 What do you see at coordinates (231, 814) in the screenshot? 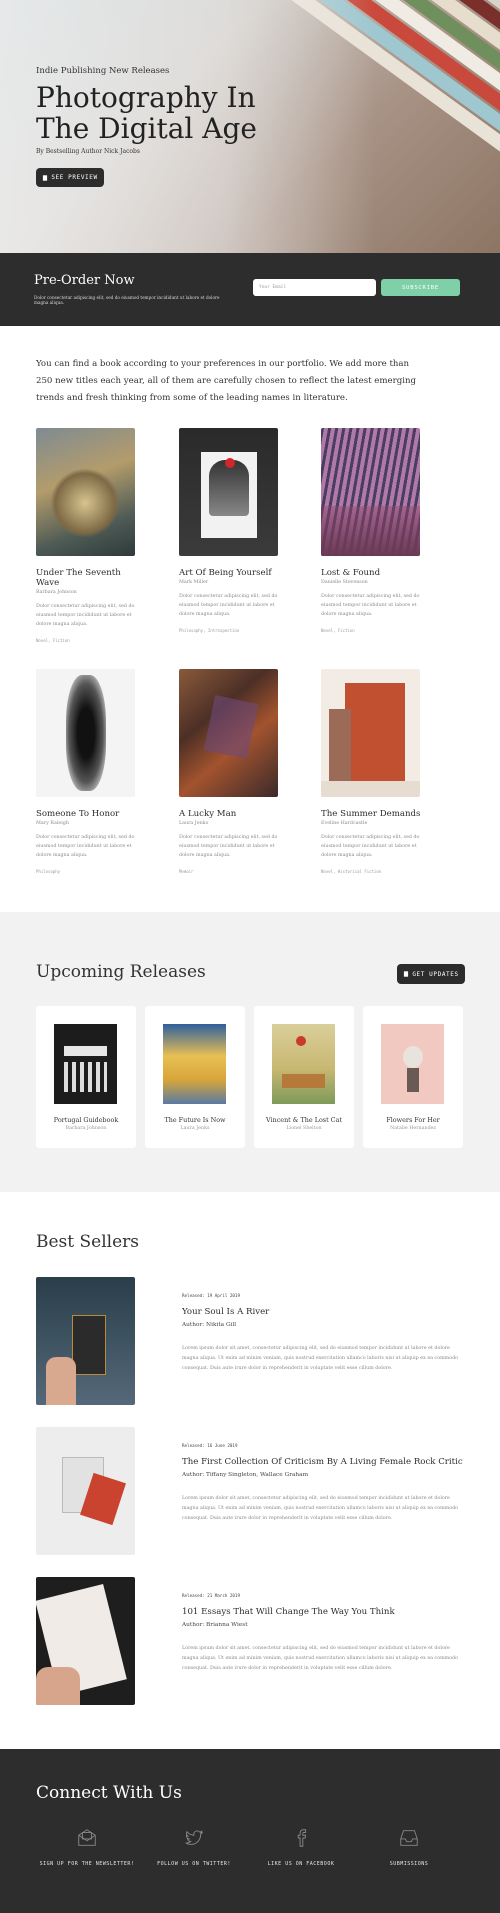
I see `book-title: A Lucky Man` at bounding box center [231, 814].